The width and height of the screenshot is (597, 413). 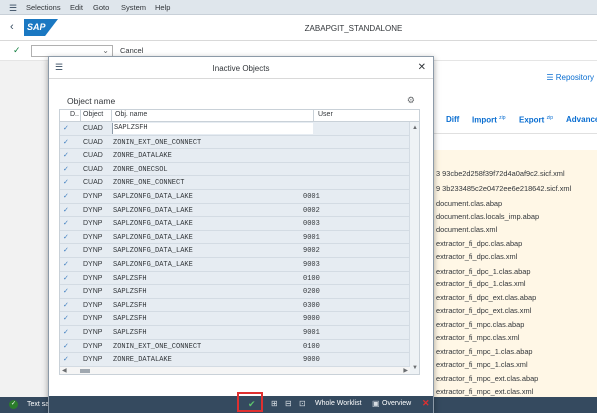 What do you see at coordinates (338, 403) in the screenshot?
I see `whole-worklist-button: Whole Worklist` at bounding box center [338, 403].